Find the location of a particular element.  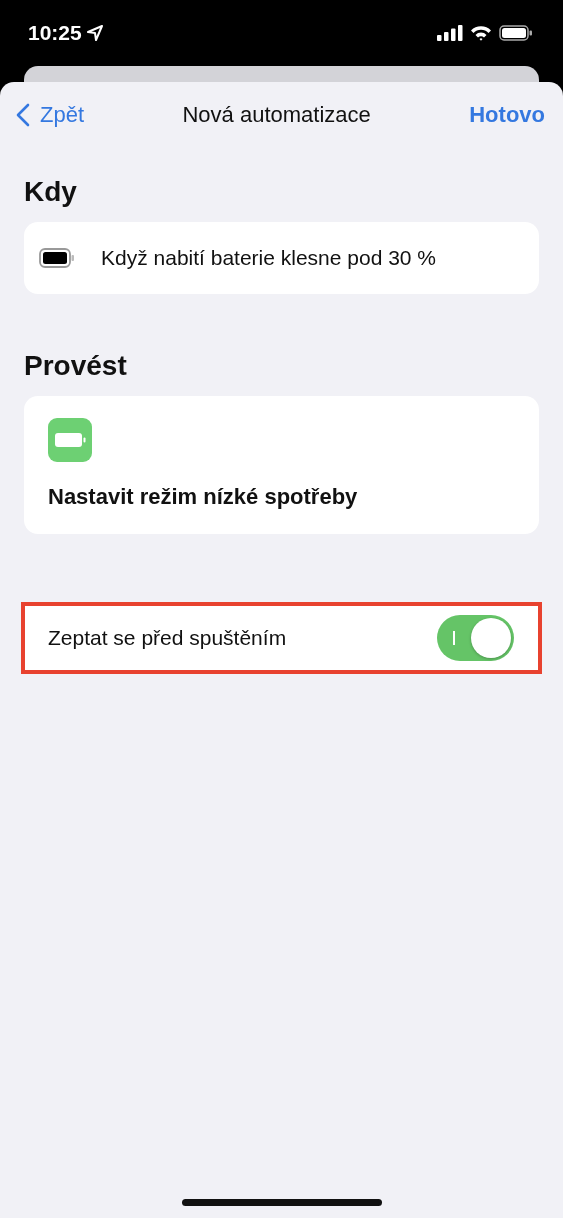

action-card: Nastavit režim nízké spotřeby is located at coordinates (281, 465).